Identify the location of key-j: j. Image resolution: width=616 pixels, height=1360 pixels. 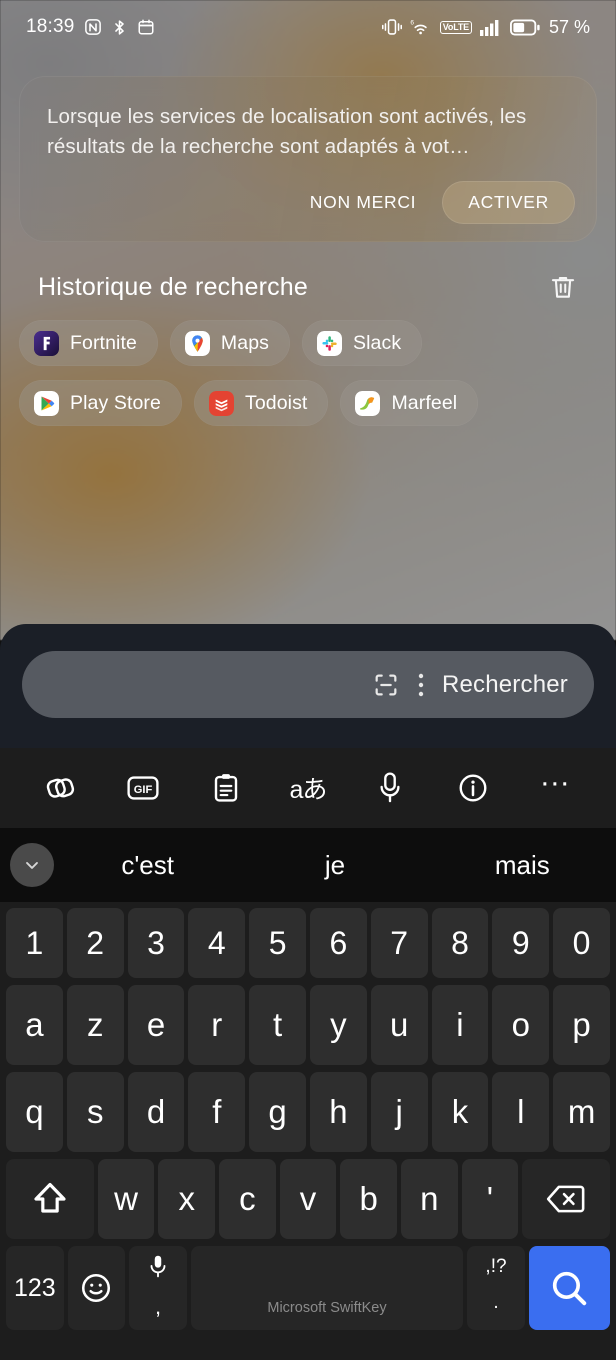
(399, 1112).